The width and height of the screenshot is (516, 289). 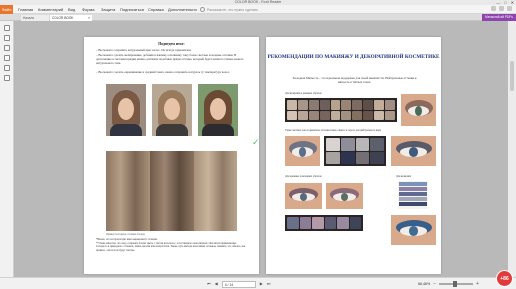 I want to click on tab-document-label: COLOR BOOK, so click(x=63, y=18).